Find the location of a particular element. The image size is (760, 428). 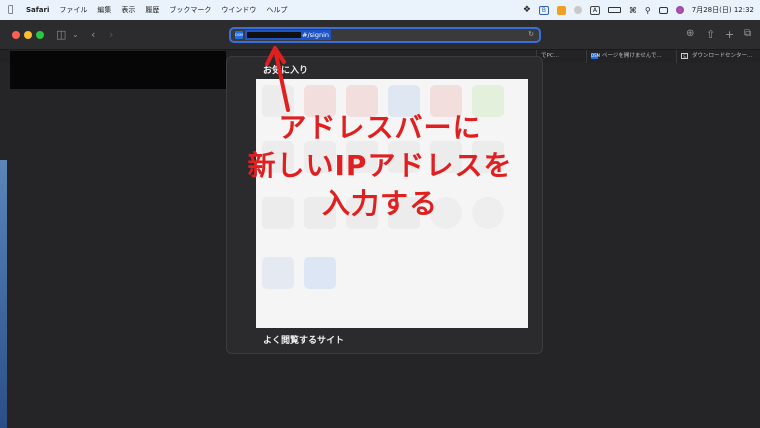

frequently-visited-title: よく閲覧するサイト is located at coordinates (304, 341).